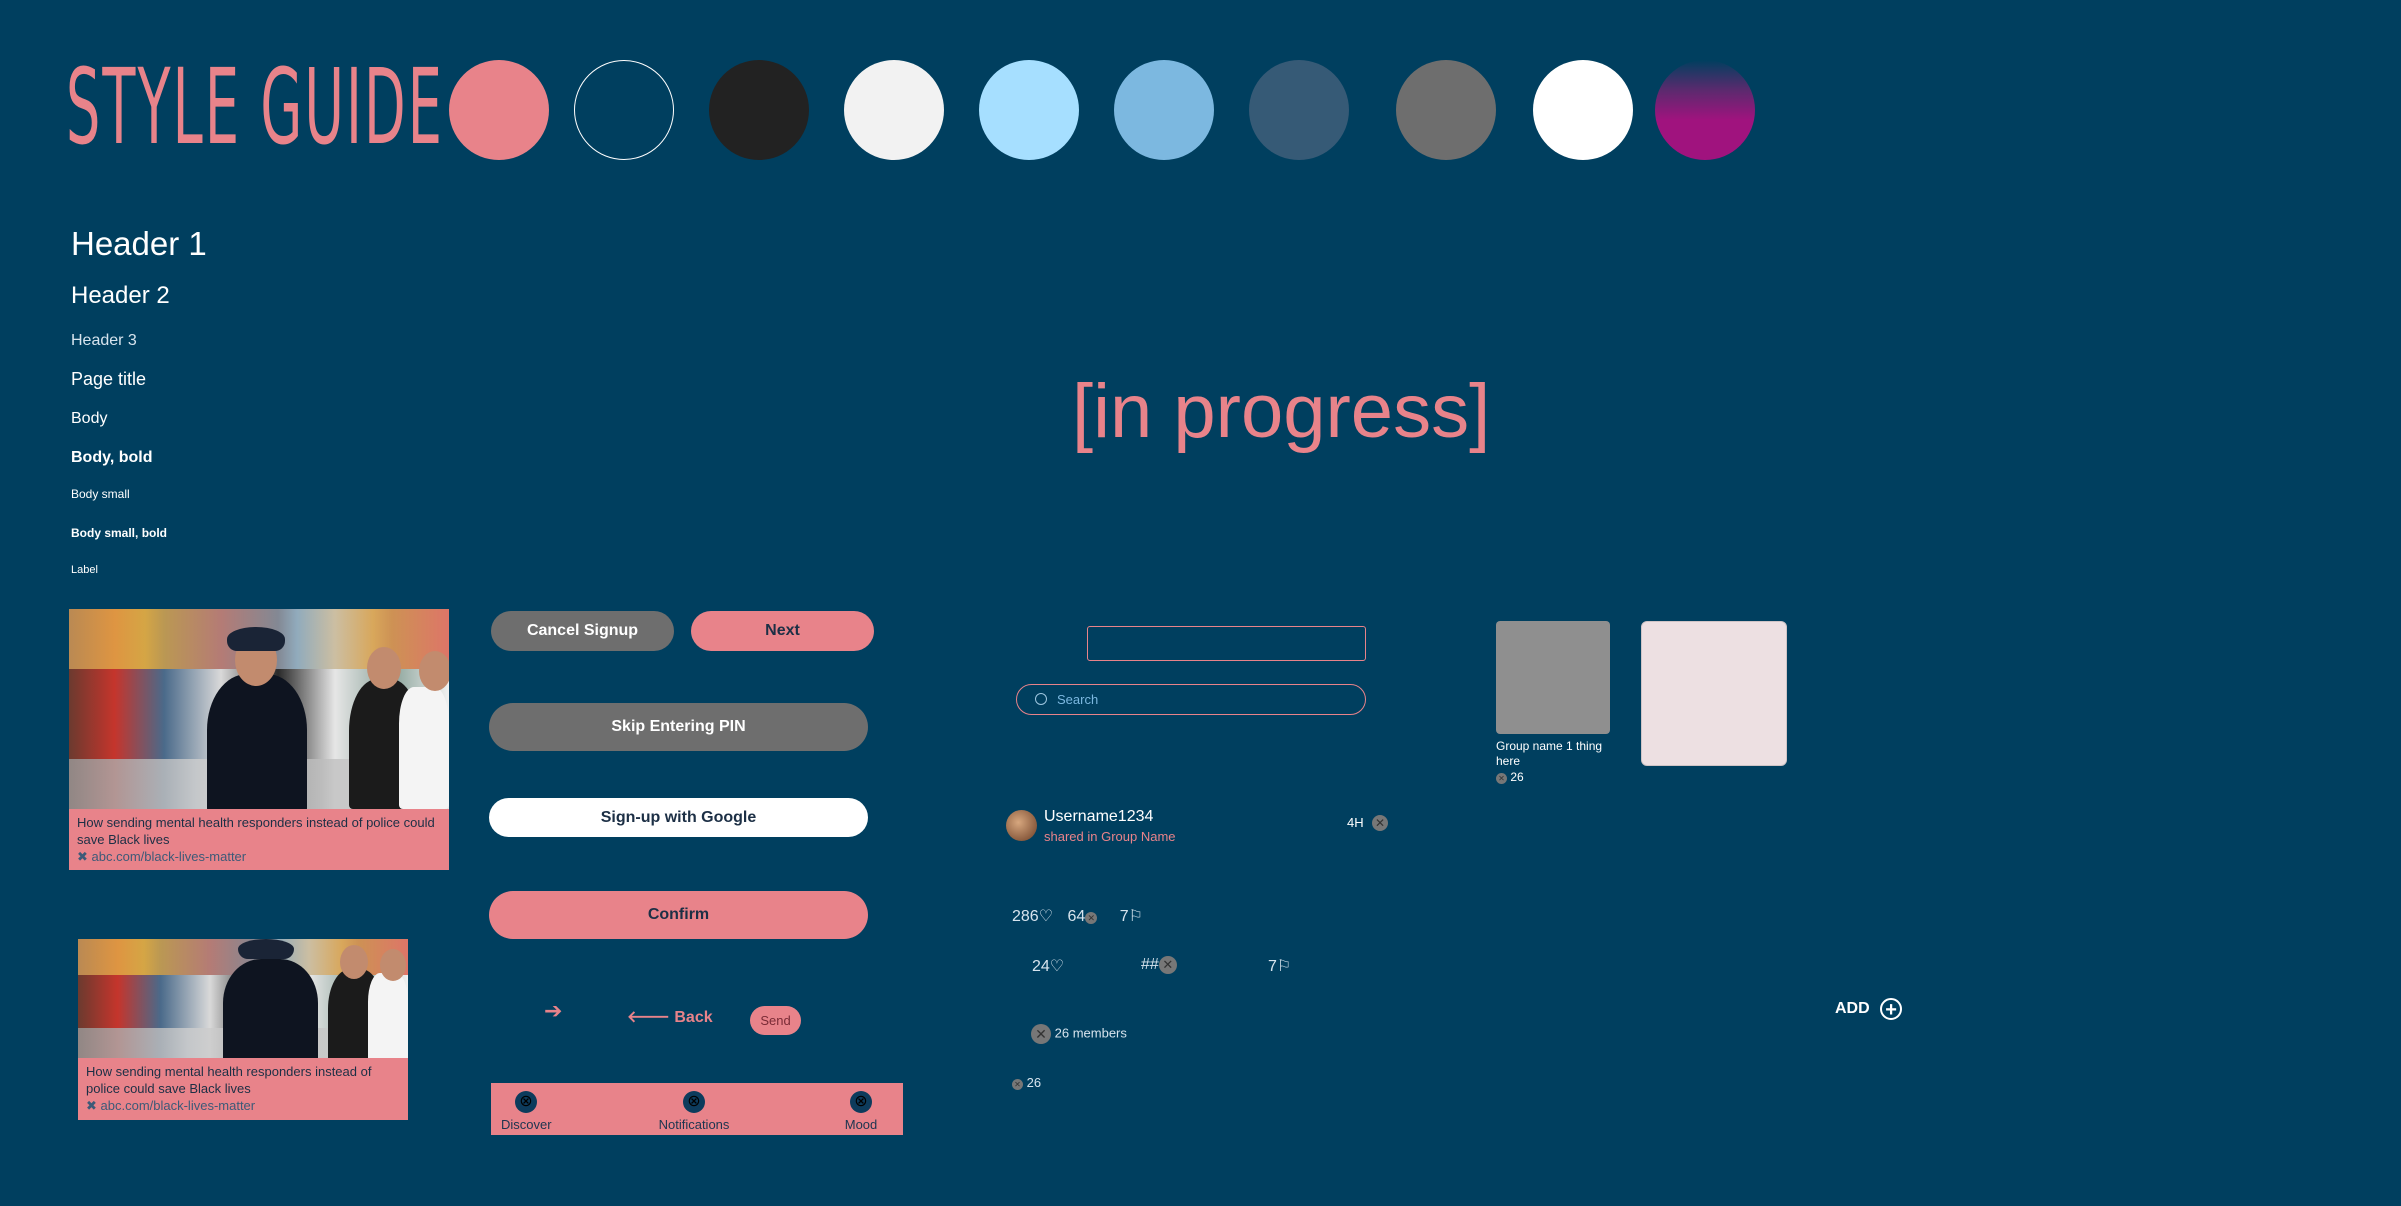 The width and height of the screenshot is (2401, 1206). What do you see at coordinates (1079, 1034) in the screenshot?
I see `members-count: ✕ 26 members` at bounding box center [1079, 1034].